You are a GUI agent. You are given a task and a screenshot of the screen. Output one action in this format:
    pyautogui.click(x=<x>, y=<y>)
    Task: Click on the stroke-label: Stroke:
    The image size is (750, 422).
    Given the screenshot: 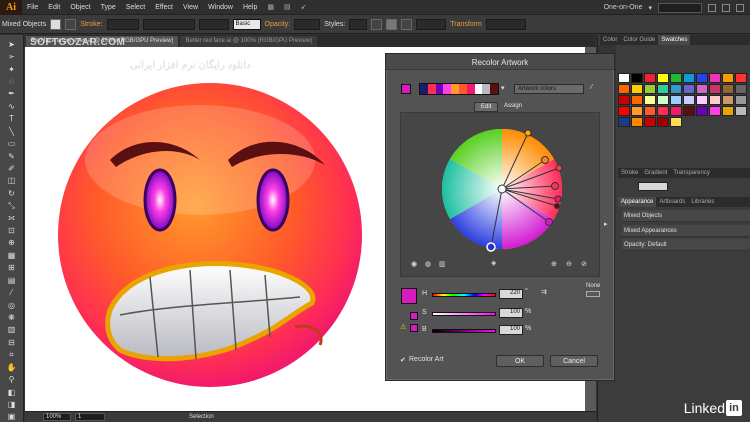 What is the action you would take?
    pyautogui.click(x=91, y=24)
    